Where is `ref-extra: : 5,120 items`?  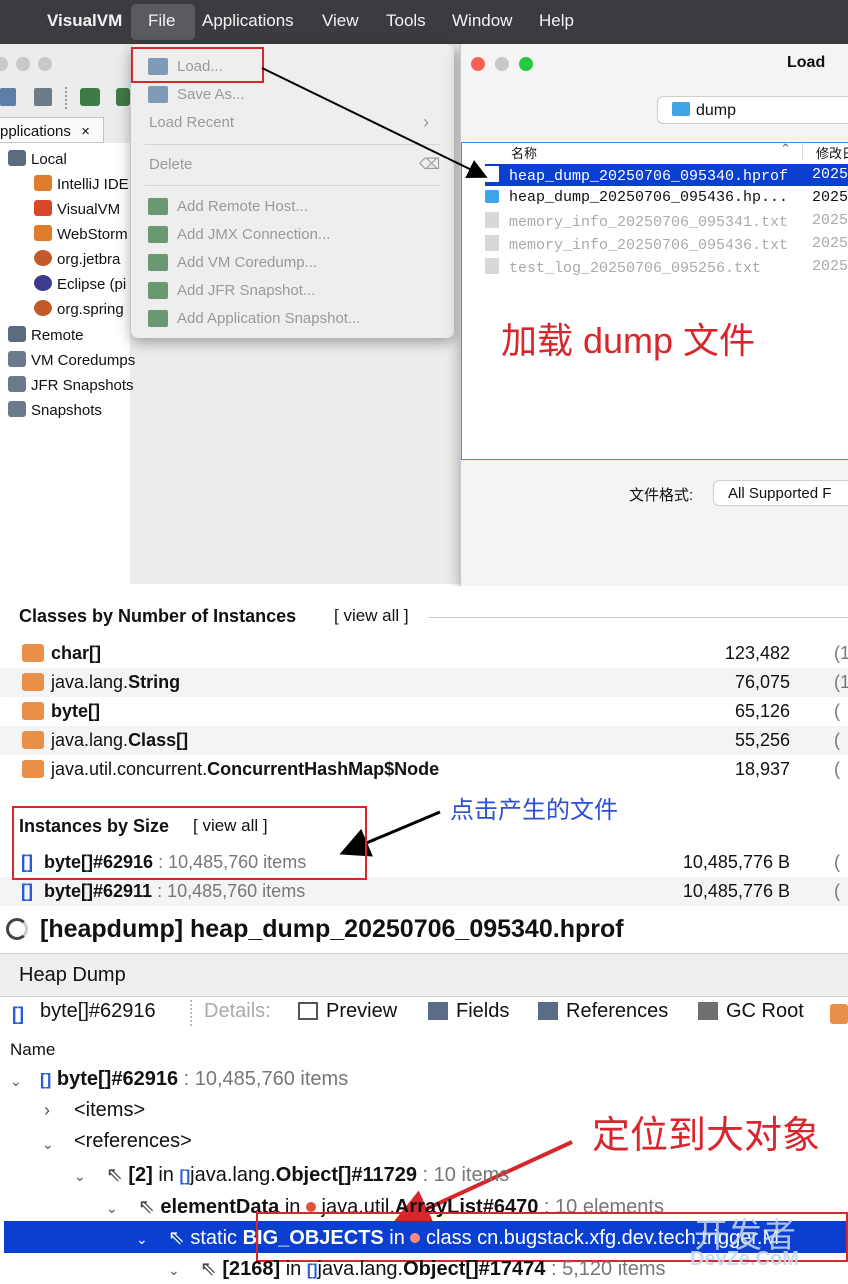
ref-extra: : 5,120 items is located at coordinates (608, 1269).